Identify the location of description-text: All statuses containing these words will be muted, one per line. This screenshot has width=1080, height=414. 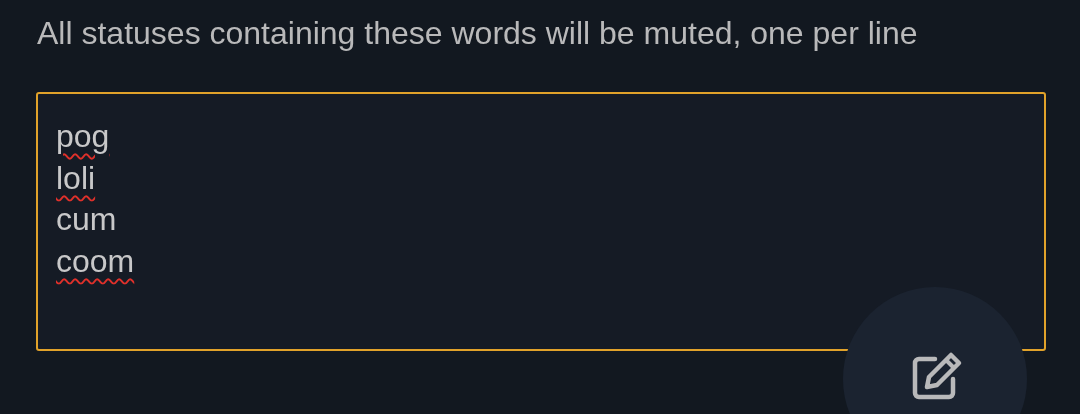
(477, 33).